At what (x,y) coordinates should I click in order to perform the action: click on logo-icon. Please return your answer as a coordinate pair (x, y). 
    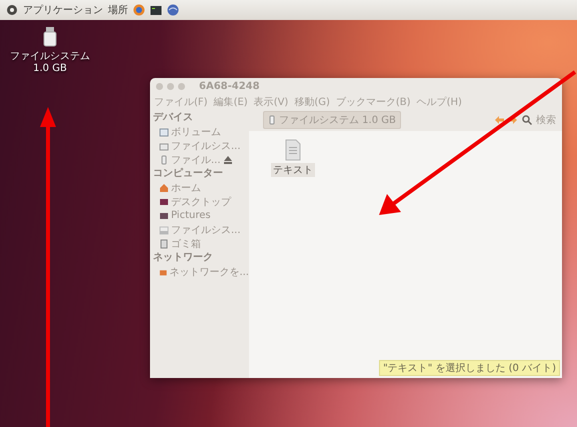
    Looking at the image, I should click on (12, 10).